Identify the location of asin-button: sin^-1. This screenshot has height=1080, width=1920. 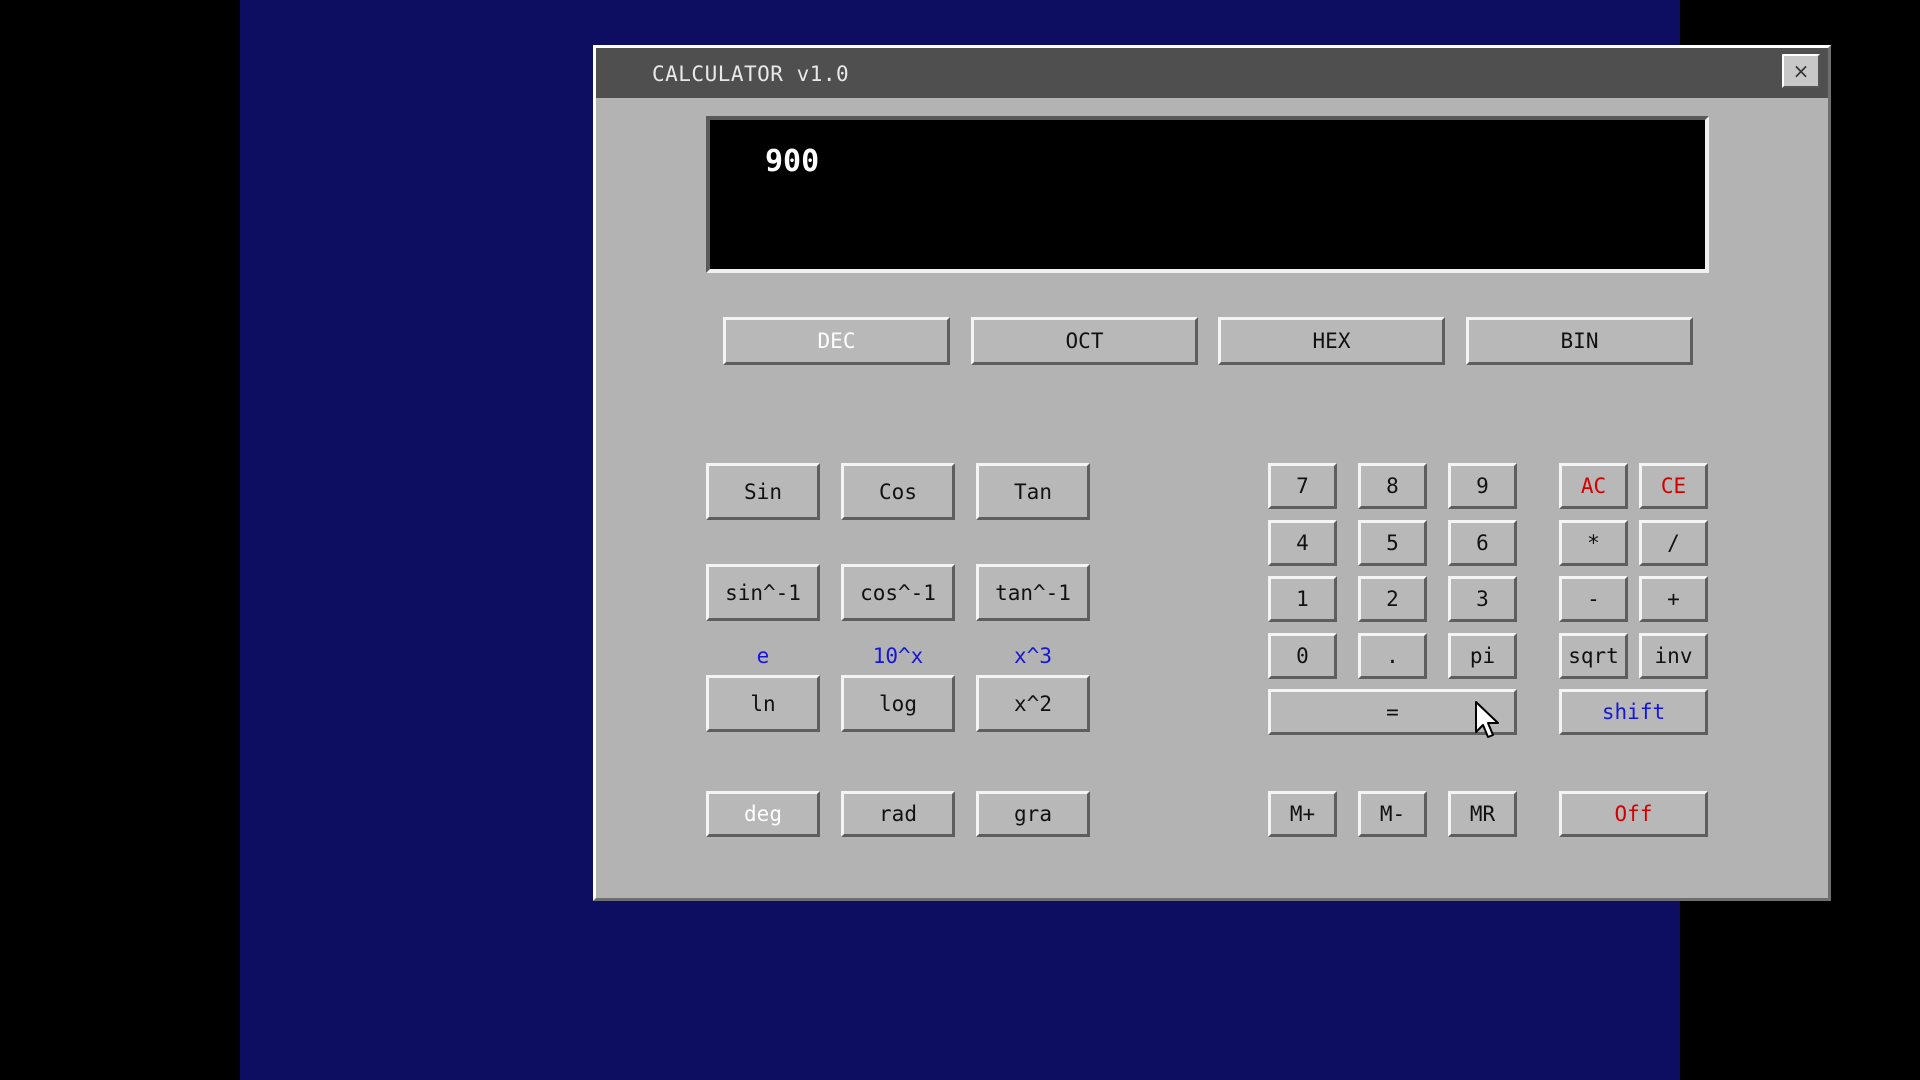
(763, 592).